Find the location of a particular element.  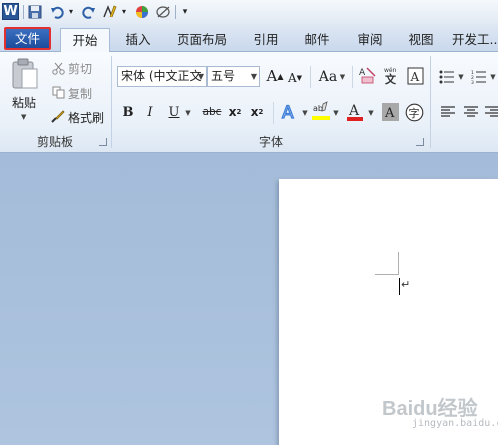

format-painter-button: 格式刷 is located at coordinates (86, 117).